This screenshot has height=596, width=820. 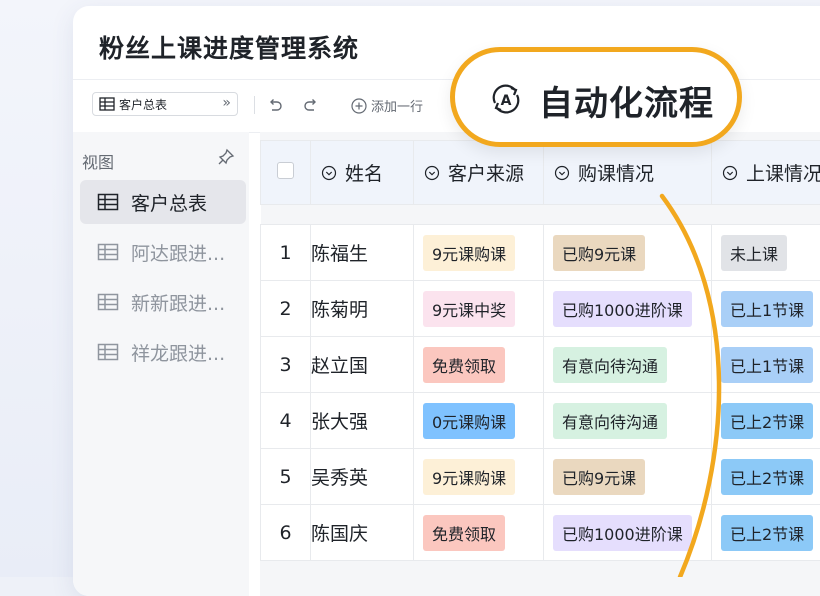 I want to click on tag-cell: 未上课, so click(x=766, y=253).